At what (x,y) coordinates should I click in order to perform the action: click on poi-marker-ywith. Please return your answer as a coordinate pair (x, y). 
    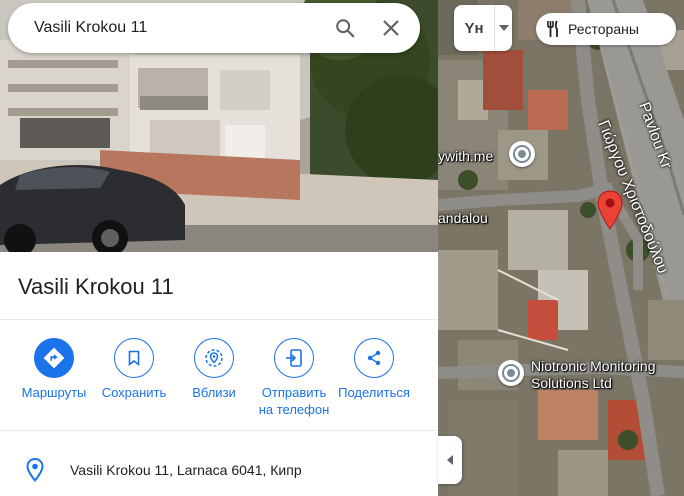
    Looking at the image, I should click on (522, 154).